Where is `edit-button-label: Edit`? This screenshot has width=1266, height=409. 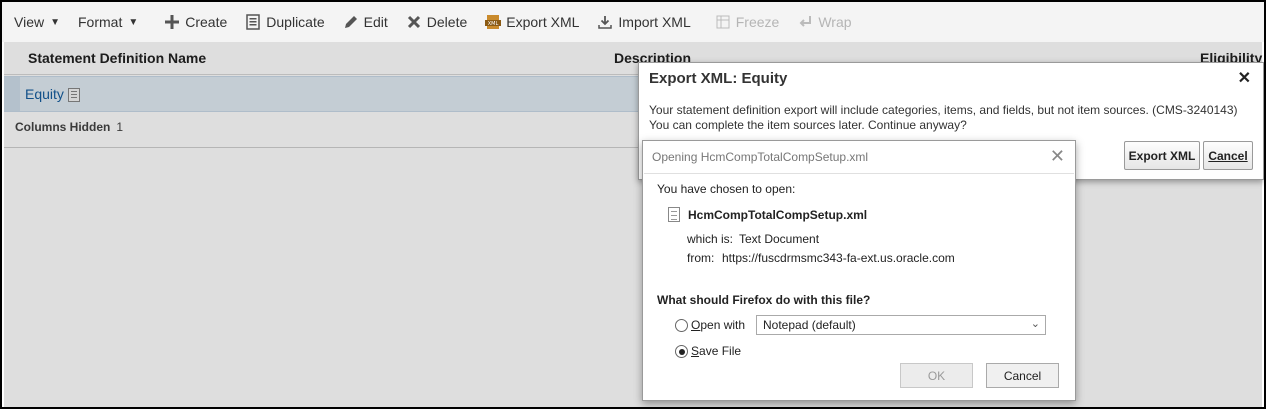
edit-button-label: Edit is located at coordinates (375, 22).